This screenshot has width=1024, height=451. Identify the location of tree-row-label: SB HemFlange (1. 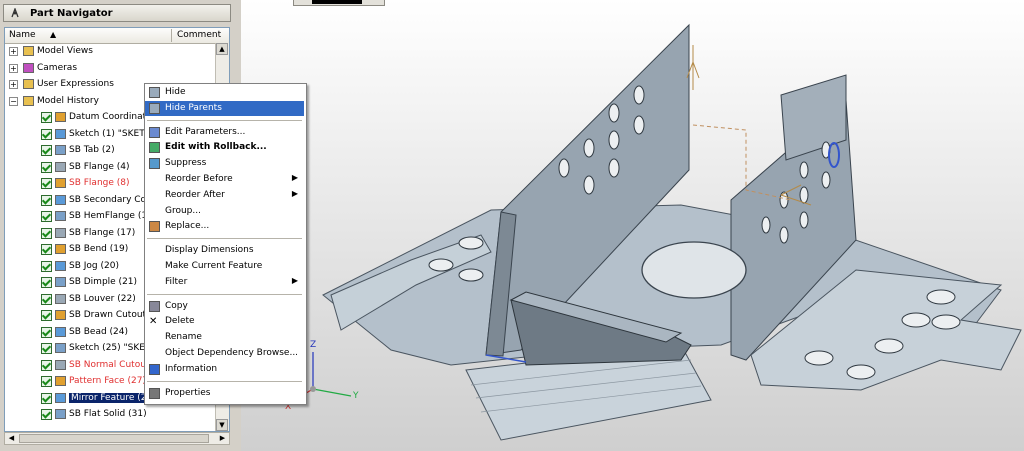
(108, 216).